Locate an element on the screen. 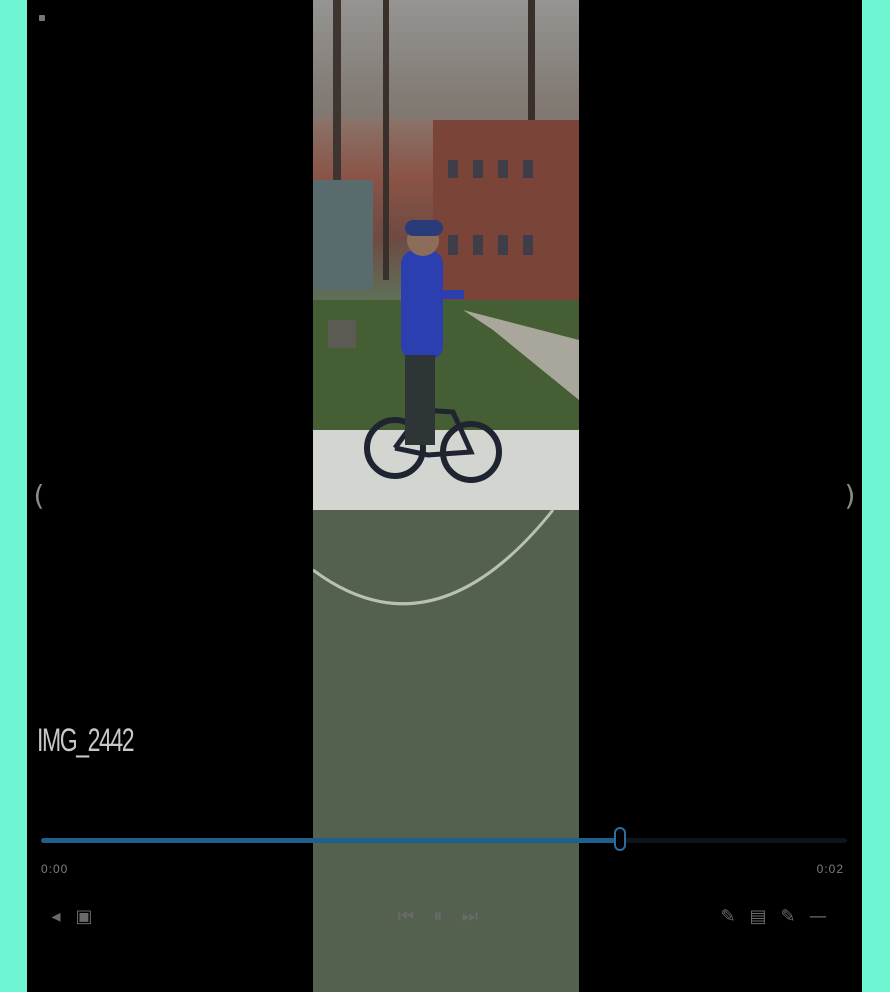  right-controls: ✎ ▤ ✎ — is located at coordinates (773, 917).